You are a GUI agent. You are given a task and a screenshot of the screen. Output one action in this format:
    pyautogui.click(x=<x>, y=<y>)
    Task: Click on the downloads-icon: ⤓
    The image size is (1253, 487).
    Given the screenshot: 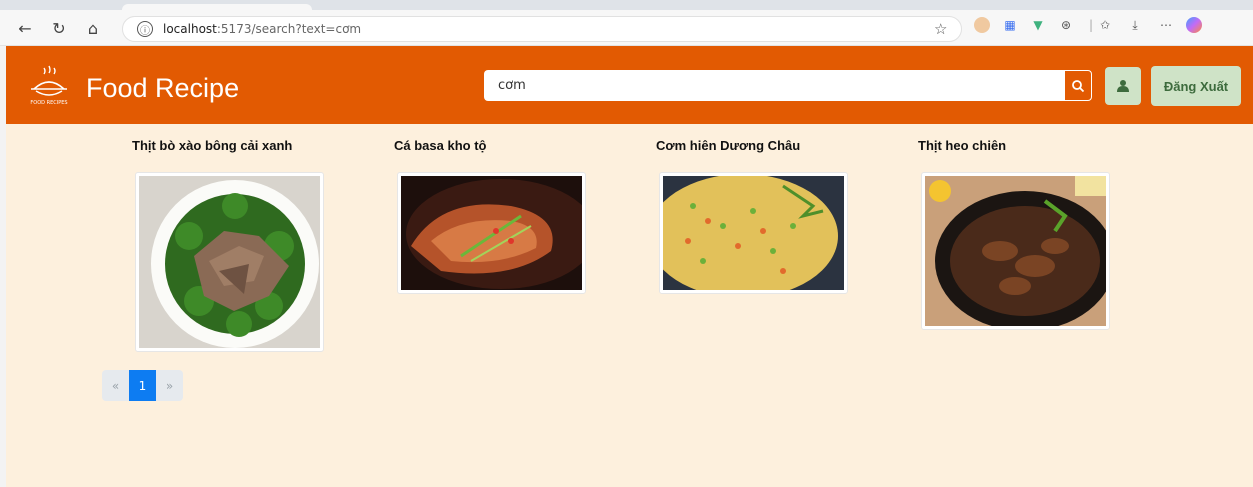 What is the action you would take?
    pyautogui.click(x=1135, y=25)
    